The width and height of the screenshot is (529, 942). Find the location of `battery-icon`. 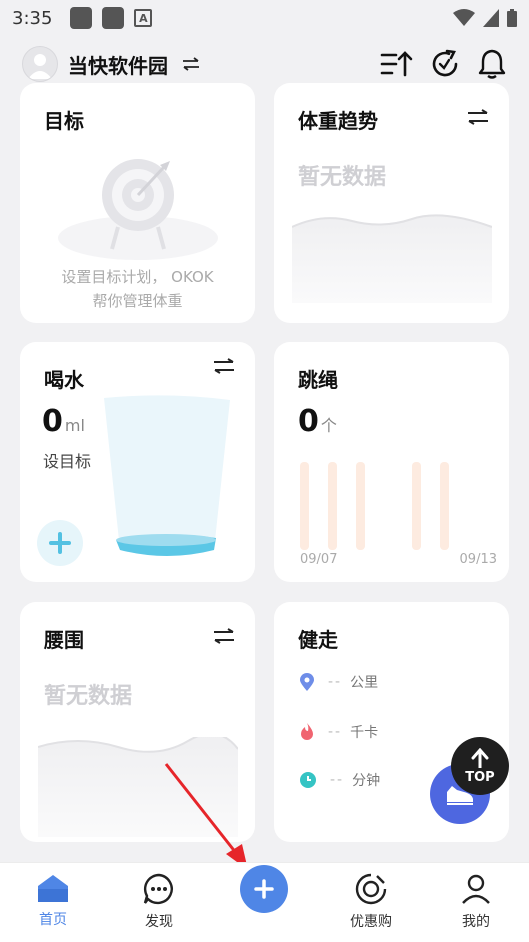

battery-icon is located at coordinates (512, 18).